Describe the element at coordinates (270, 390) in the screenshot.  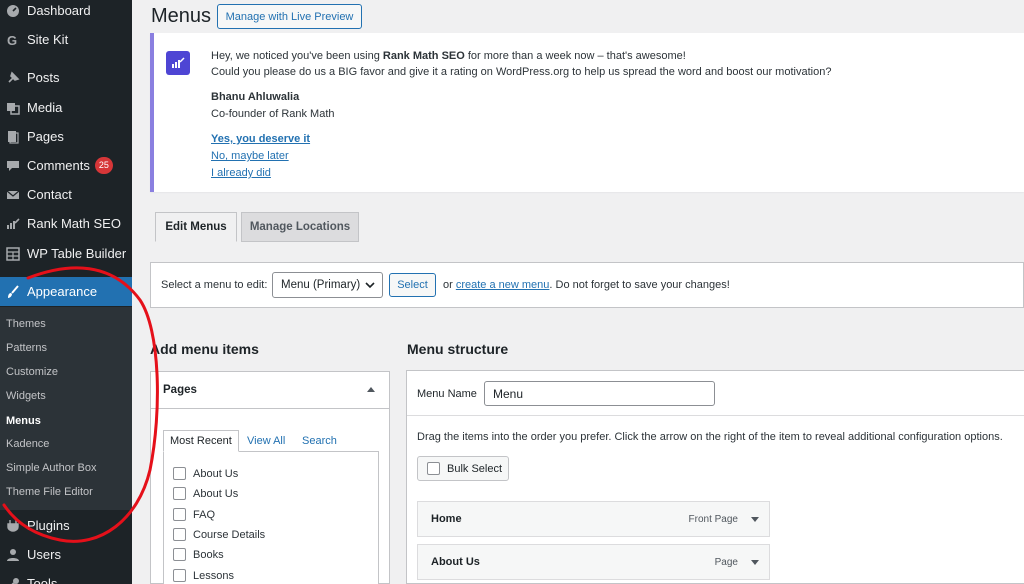
I see `pages-accordion-header: Pages` at that location.